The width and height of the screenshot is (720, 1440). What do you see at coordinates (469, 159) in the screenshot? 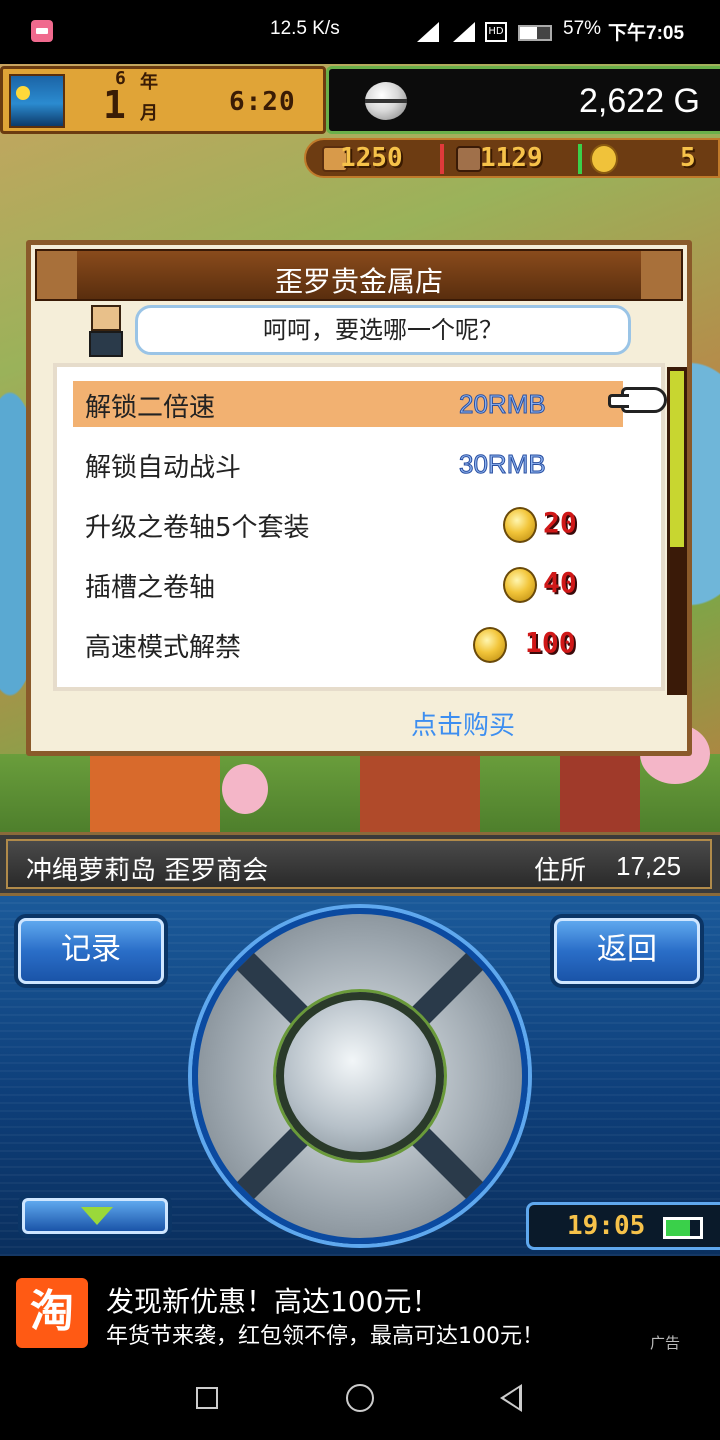
I see `lumber-icon` at bounding box center [469, 159].